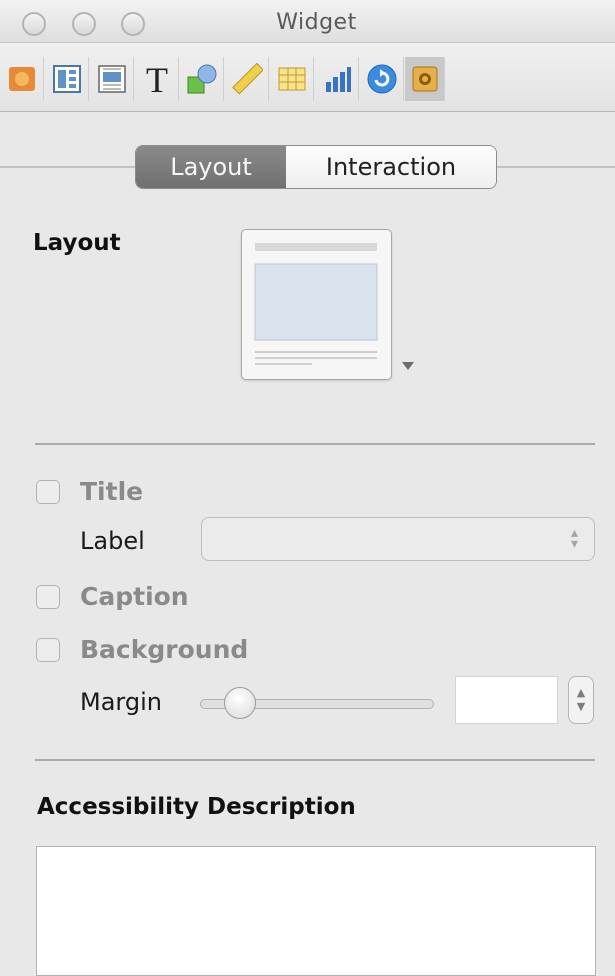 The image size is (615, 976). What do you see at coordinates (581, 707) in the screenshot?
I see `stepper-down-icon: ▼` at bounding box center [581, 707].